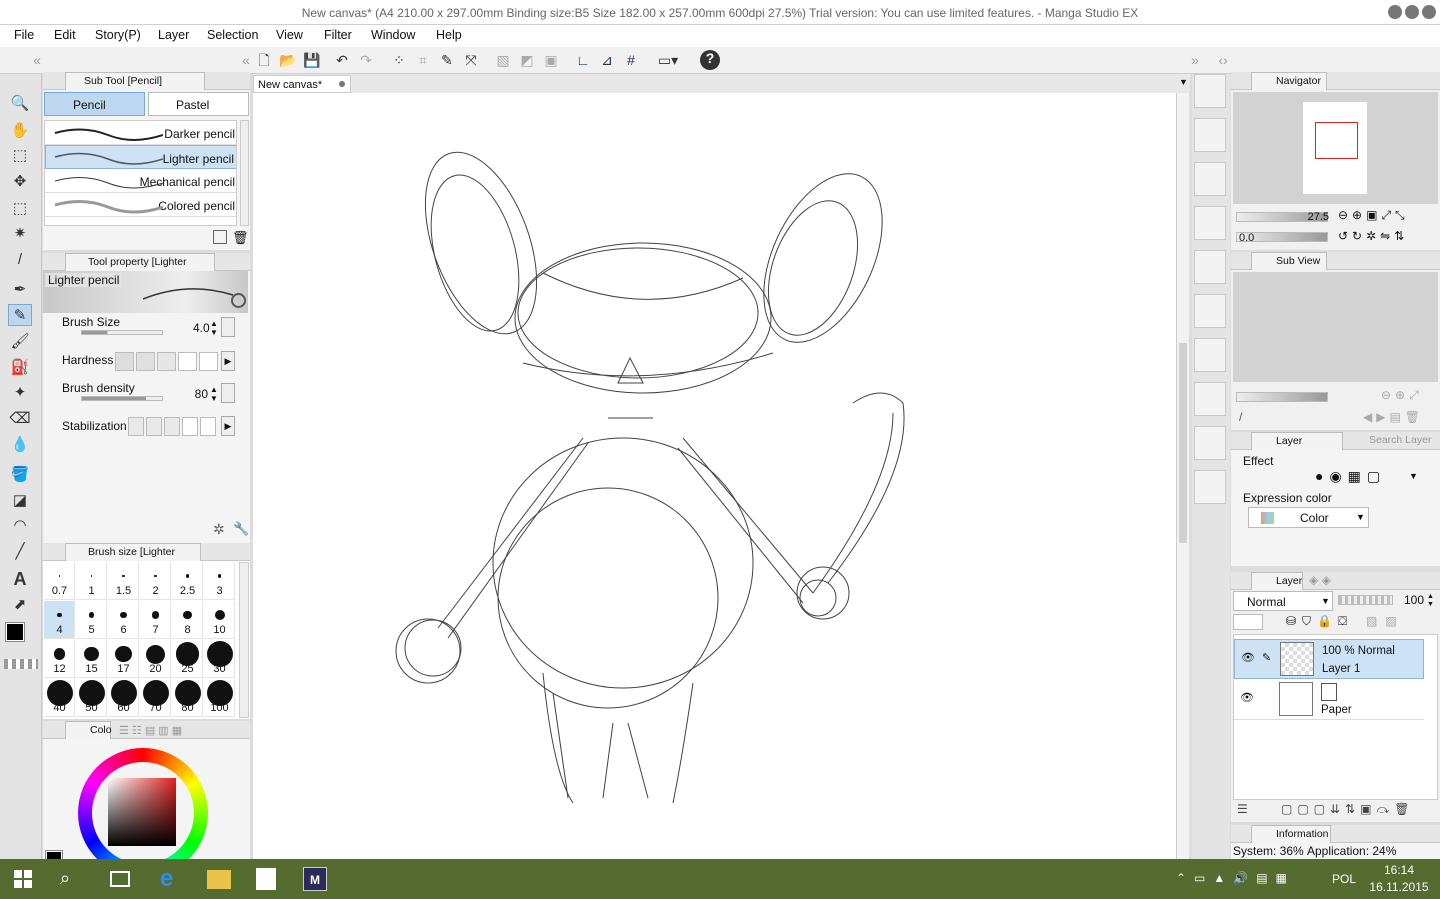 This screenshot has height=899, width=1440. Describe the element at coordinates (167, 361) in the screenshot. I see `hardness-picker` at that location.